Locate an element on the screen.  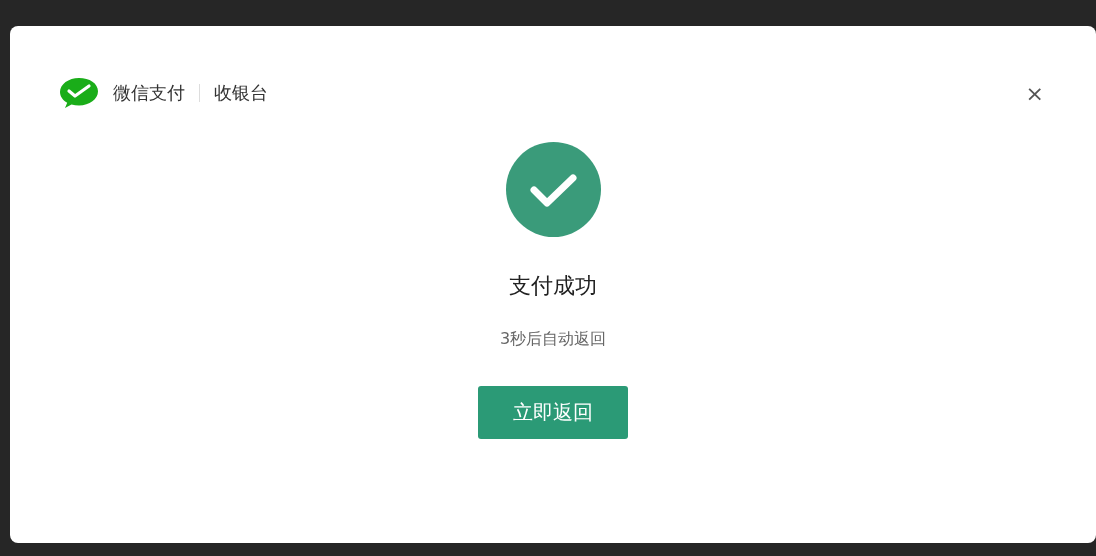
close-button: × is located at coordinates (1034, 93).